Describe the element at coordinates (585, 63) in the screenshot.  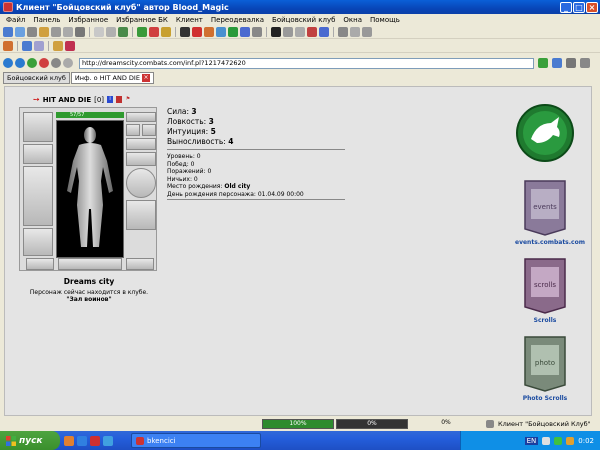
I see `close-tab-icon` at that location.